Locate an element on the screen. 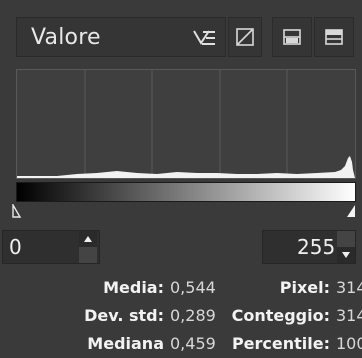 This screenshot has width=362, height=358. range-high-decrement is located at coordinates (346, 255).